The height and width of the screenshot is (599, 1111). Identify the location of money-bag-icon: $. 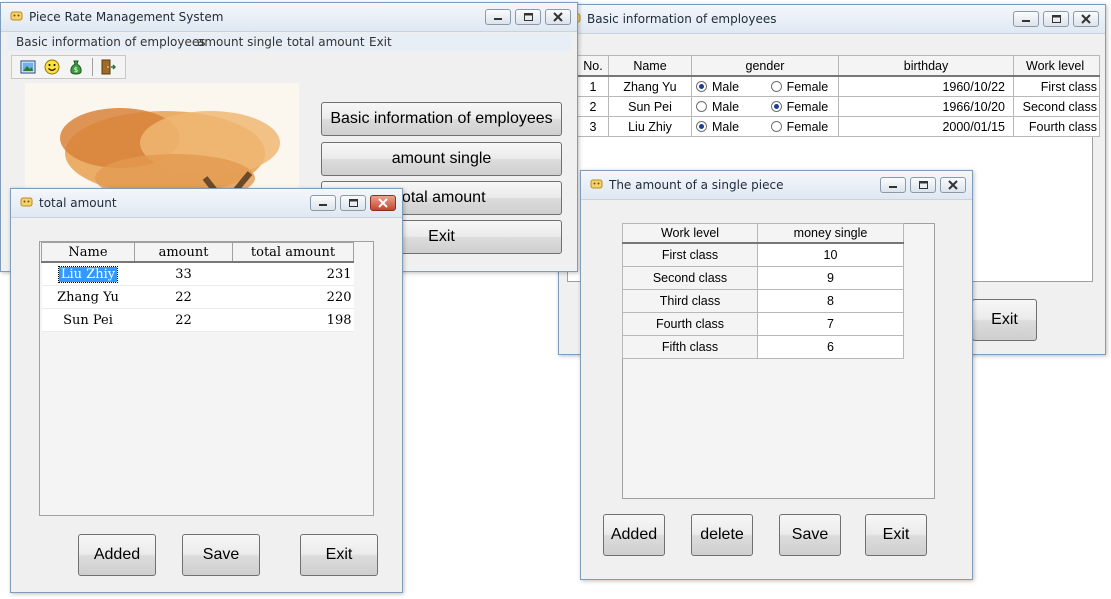
(76, 67).